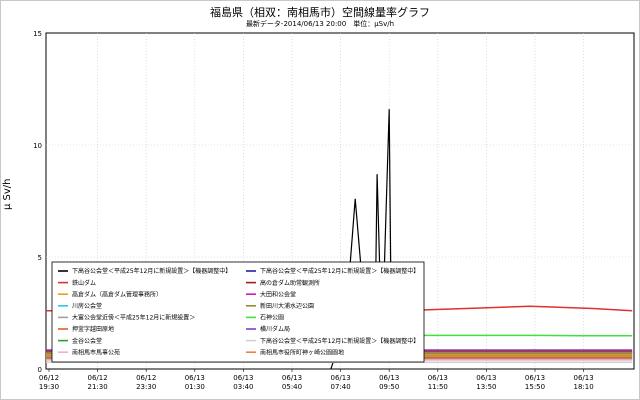 The image size is (640, 400). I want to click on y-tick-label: 15, so click(37, 34).